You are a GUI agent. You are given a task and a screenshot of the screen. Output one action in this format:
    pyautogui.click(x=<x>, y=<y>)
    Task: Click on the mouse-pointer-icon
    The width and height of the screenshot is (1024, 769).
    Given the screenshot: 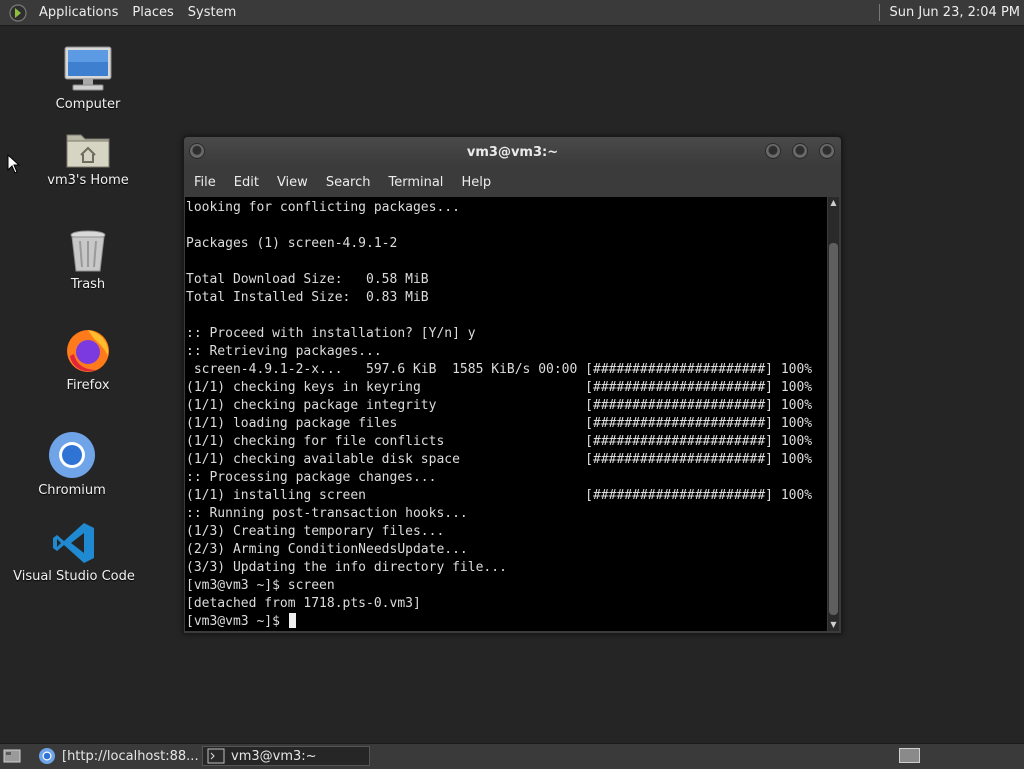 What is the action you would take?
    pyautogui.click(x=14, y=164)
    